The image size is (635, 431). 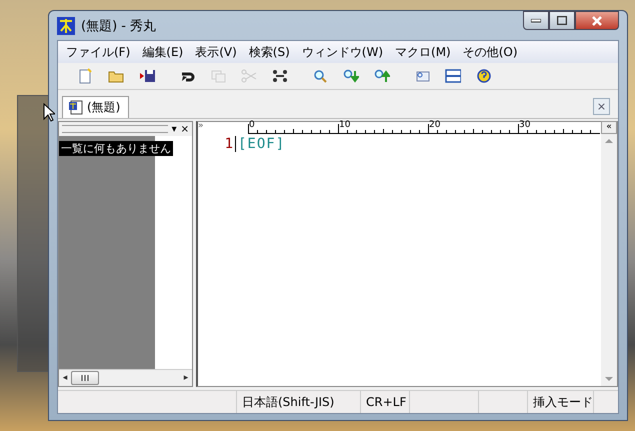 I want to click on grip-icon, so click(x=85, y=378).